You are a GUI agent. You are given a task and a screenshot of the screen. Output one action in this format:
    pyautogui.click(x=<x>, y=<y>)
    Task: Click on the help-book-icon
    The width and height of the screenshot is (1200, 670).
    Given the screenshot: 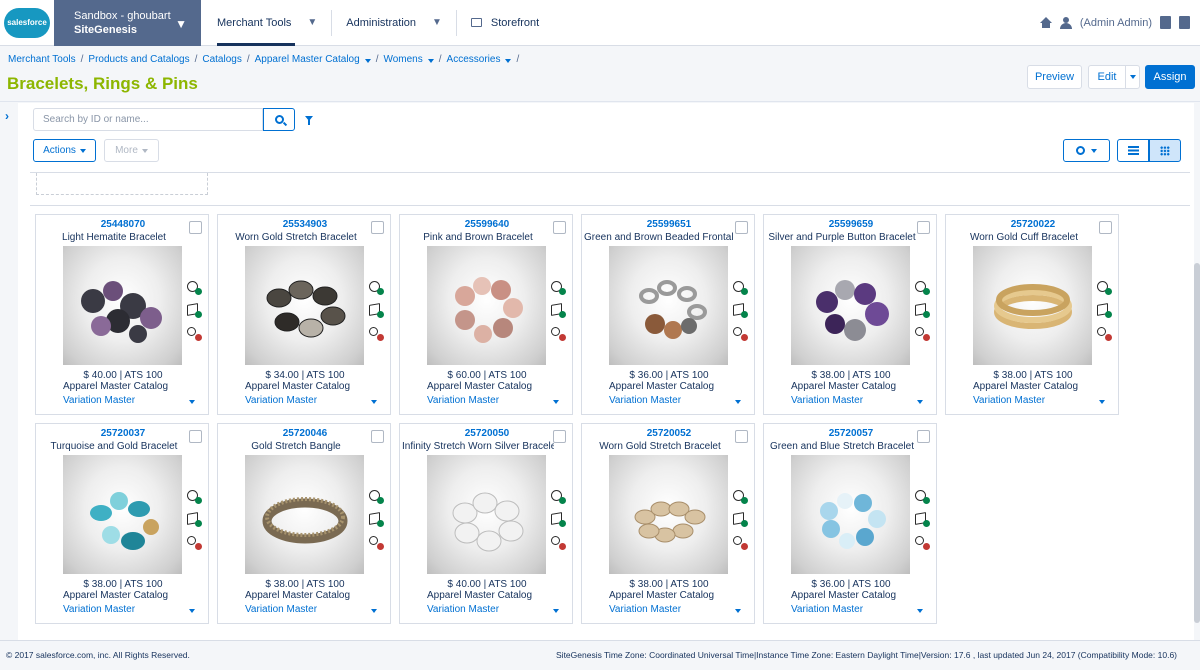 What is the action you would take?
    pyautogui.click(x=1165, y=22)
    